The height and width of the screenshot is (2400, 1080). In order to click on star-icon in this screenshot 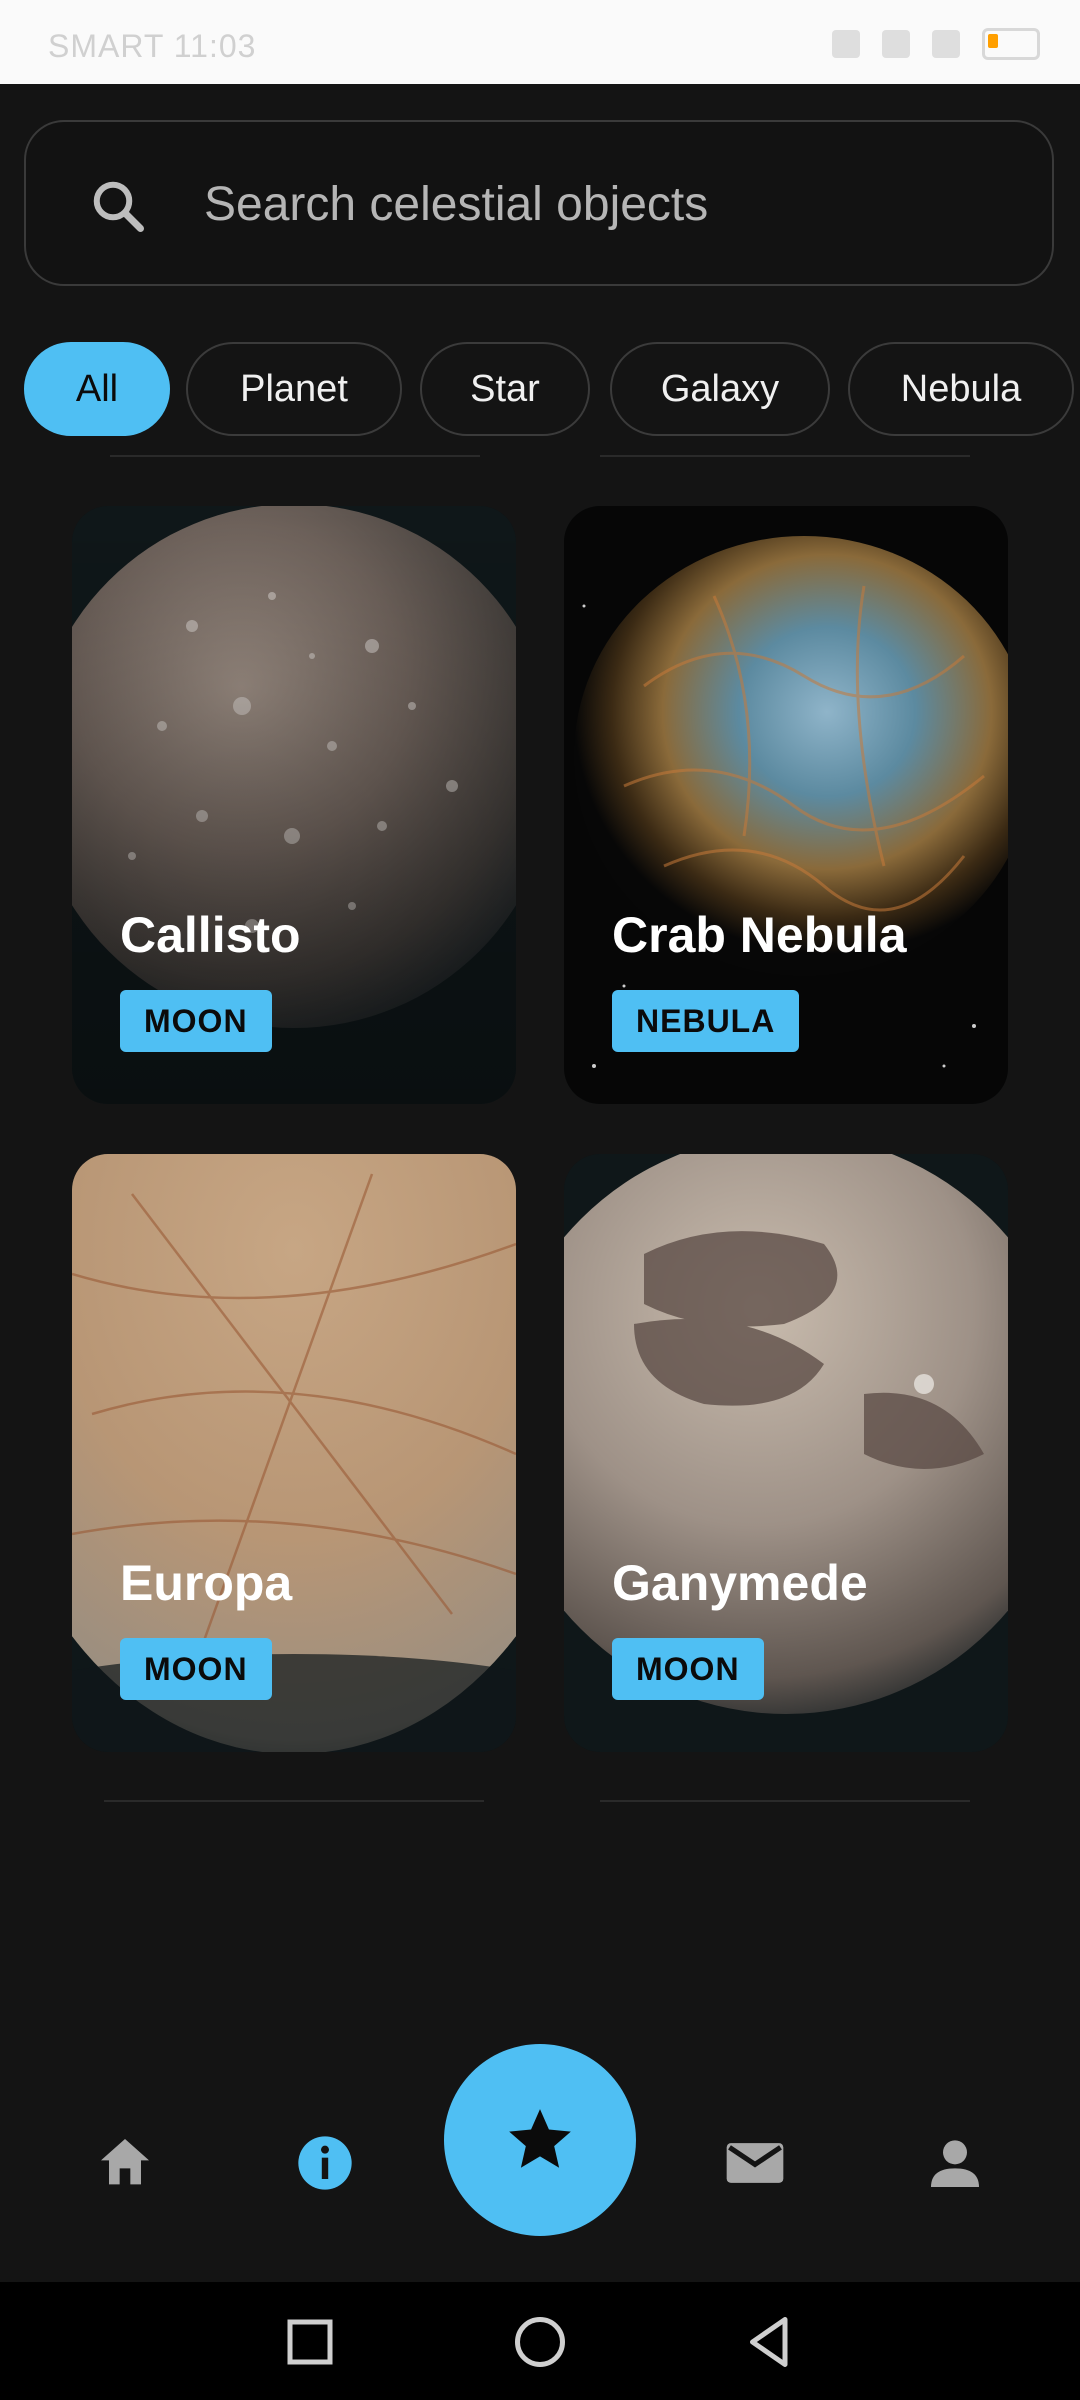, I will do `click(540, 2138)`.